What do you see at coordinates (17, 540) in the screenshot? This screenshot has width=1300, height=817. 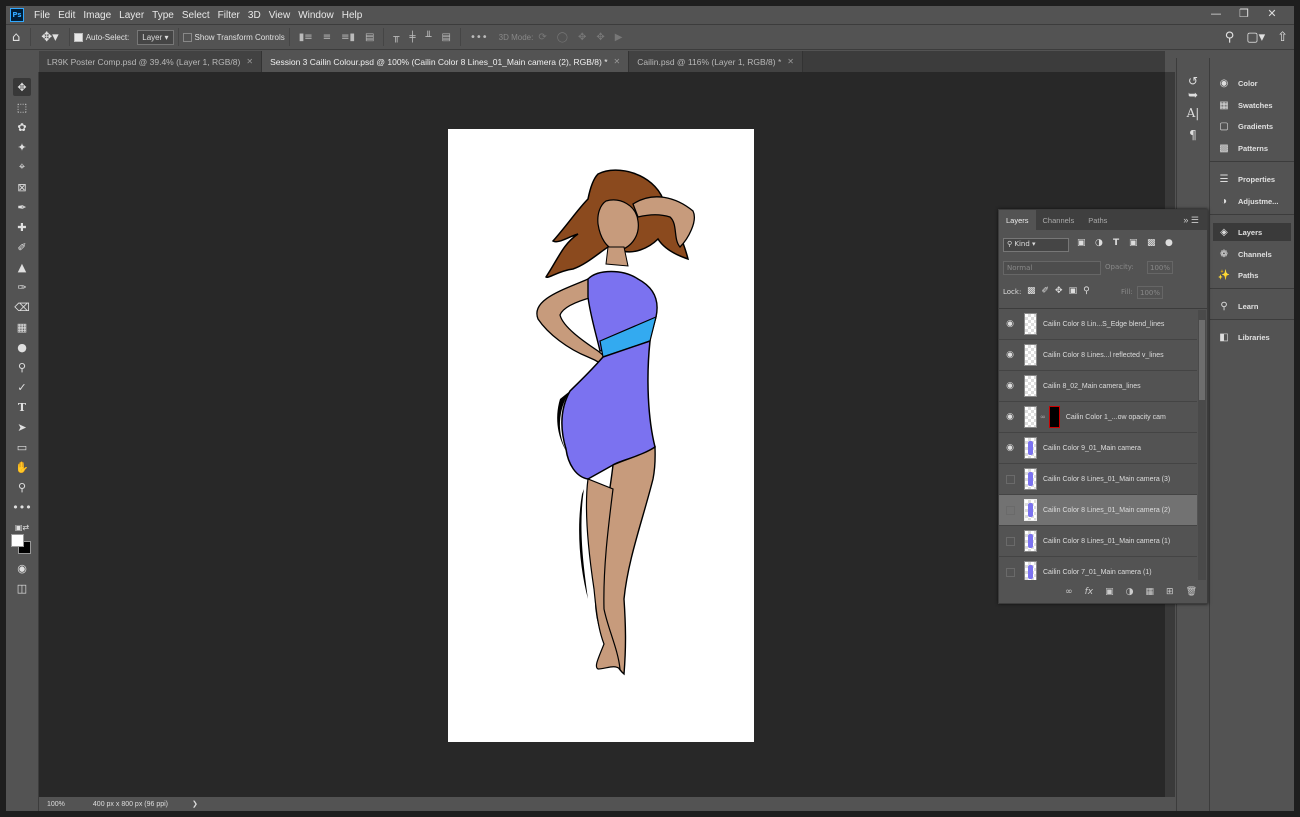 I see `foreground-color-swatch` at bounding box center [17, 540].